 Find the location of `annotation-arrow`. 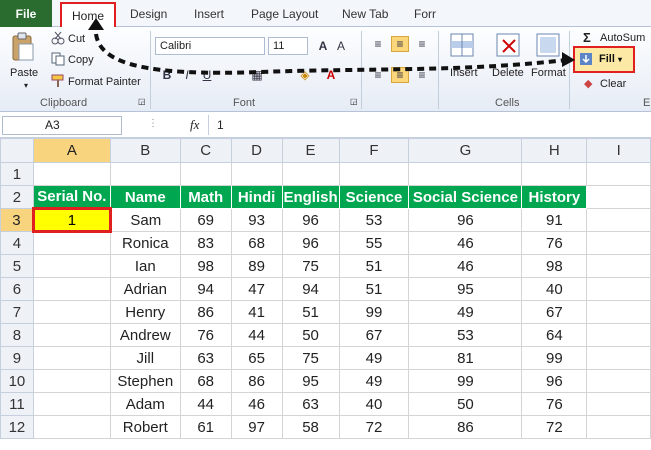

annotation-arrow is located at coordinates (331, 46).